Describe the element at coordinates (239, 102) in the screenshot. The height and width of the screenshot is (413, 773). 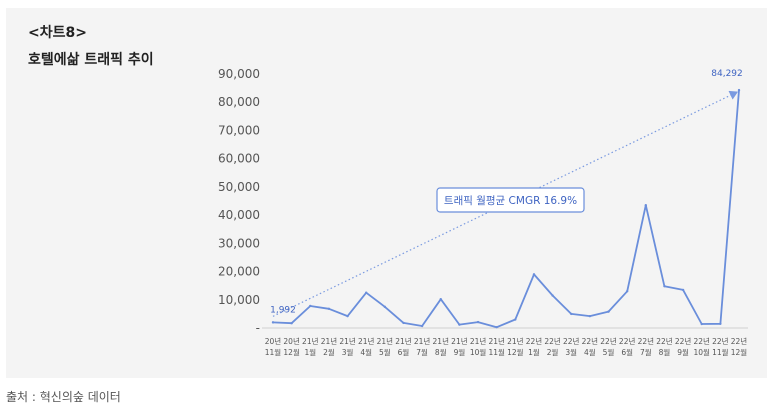
I see `y-tick-label: 80,000` at that location.